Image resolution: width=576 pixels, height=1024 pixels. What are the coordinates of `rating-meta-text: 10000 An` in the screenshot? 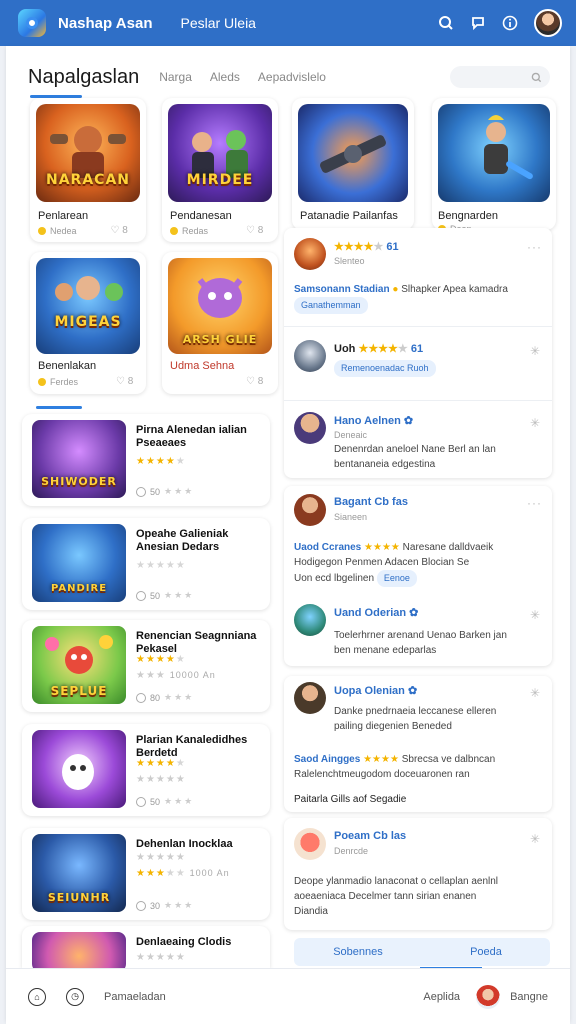 It's located at (192, 675).